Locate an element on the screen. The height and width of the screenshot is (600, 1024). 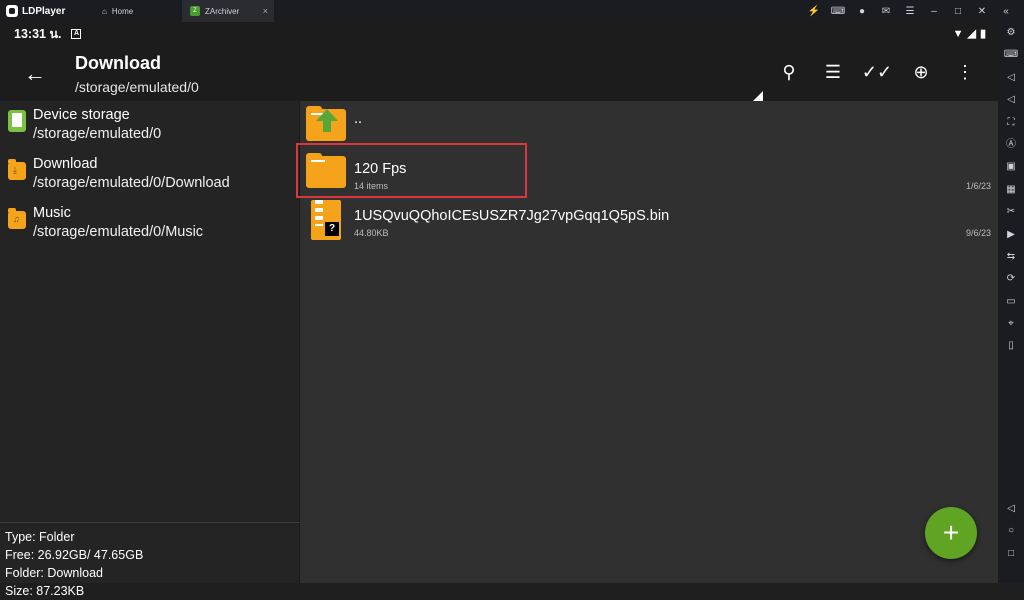
status-time: 13:31 น. is located at coordinates (38, 33).